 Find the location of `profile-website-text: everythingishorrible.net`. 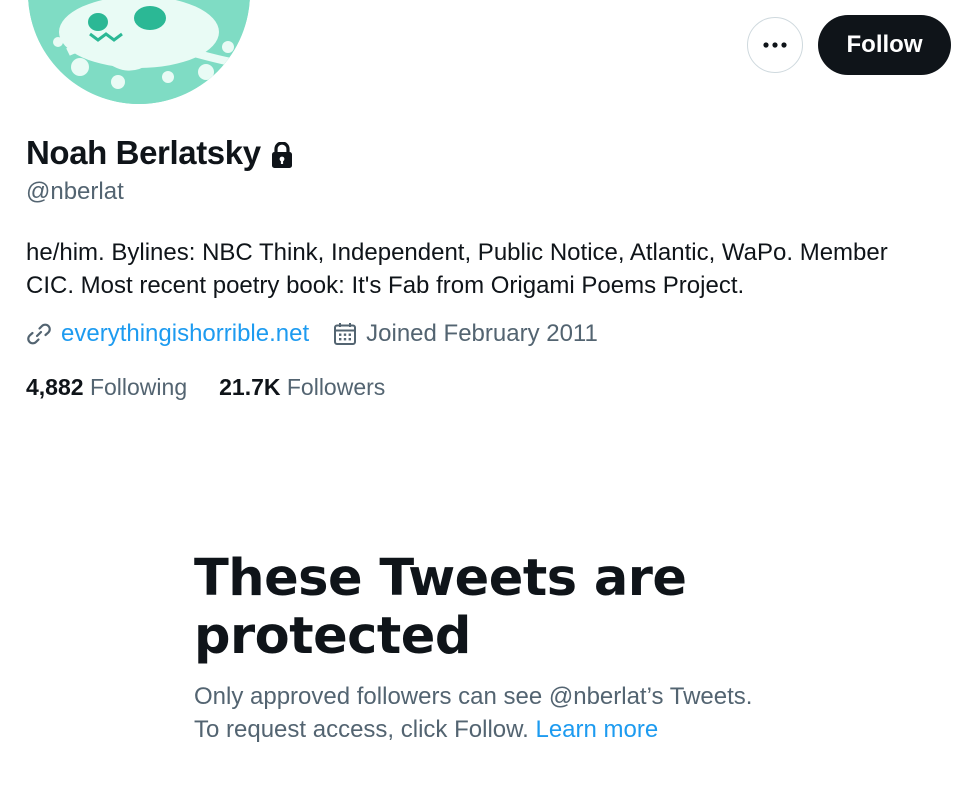

profile-website-text: everythingishorrible.net is located at coordinates (185, 334).